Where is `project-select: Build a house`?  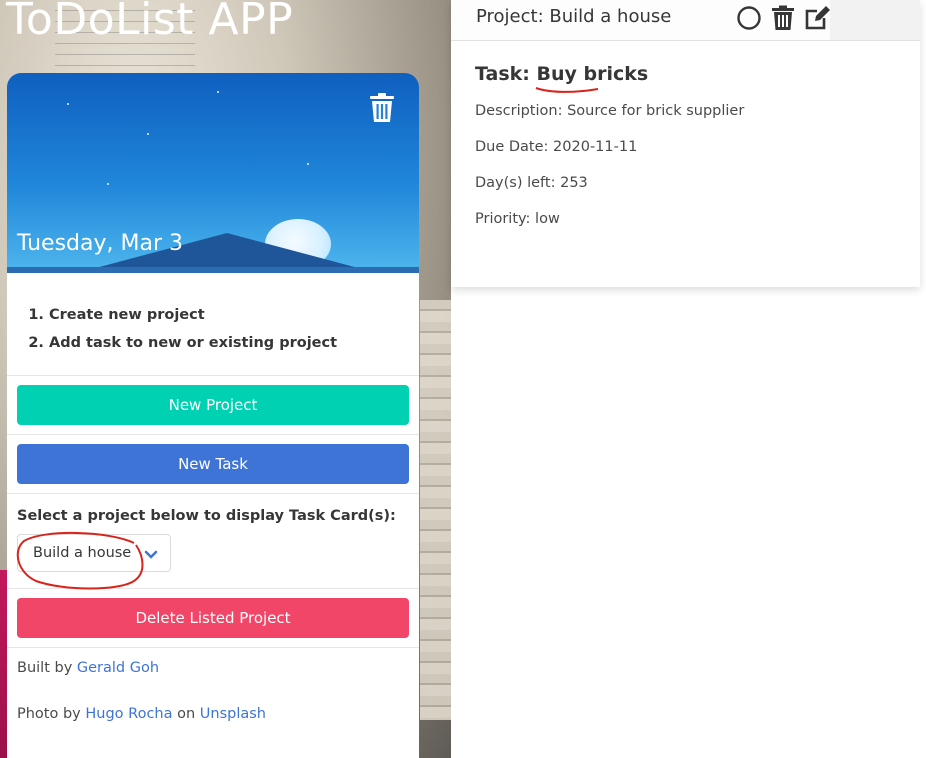
project-select: Build a house is located at coordinates (93, 560).